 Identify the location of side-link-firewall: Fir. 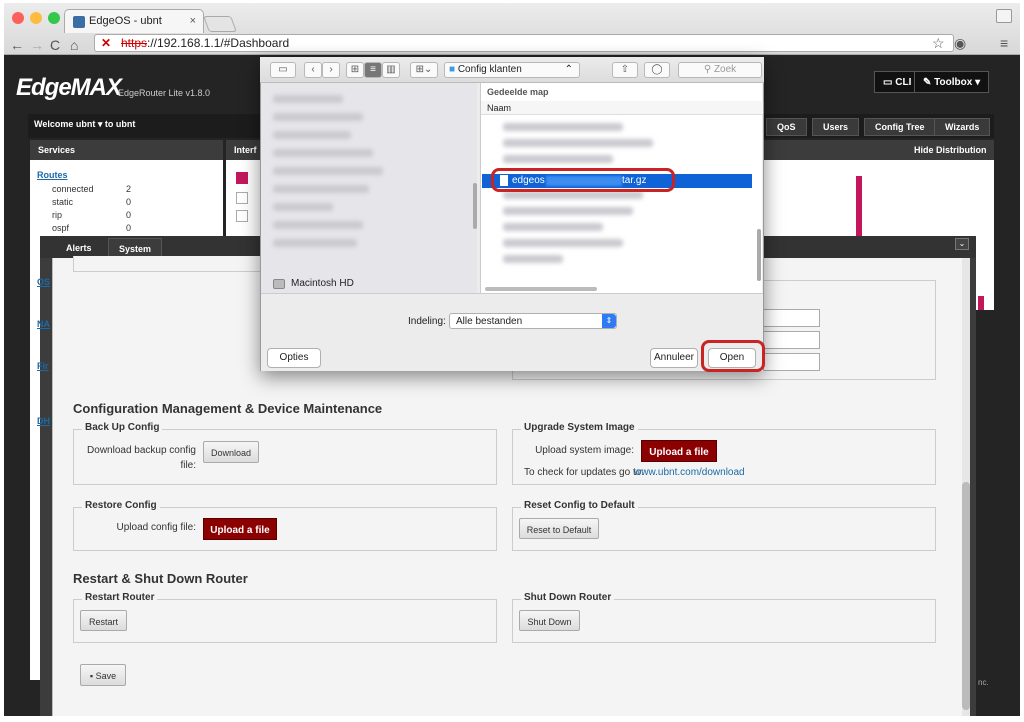
(43, 366).